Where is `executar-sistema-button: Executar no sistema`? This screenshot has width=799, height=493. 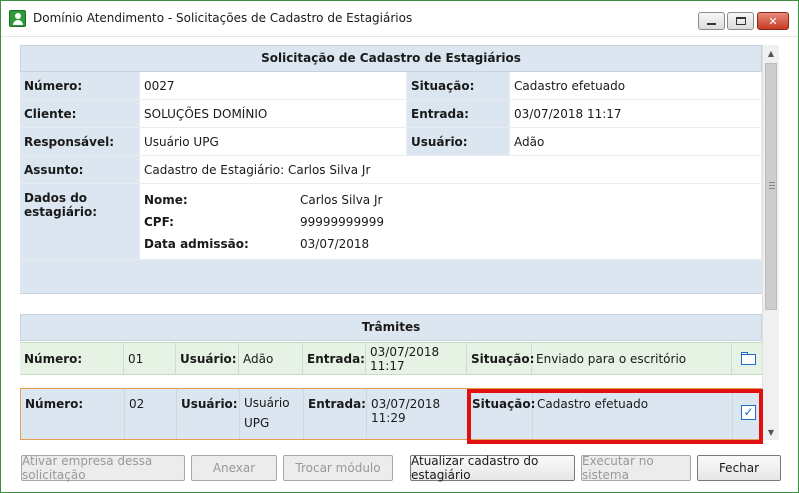
executar-sistema-button: Executar no sistema is located at coordinates (636, 468).